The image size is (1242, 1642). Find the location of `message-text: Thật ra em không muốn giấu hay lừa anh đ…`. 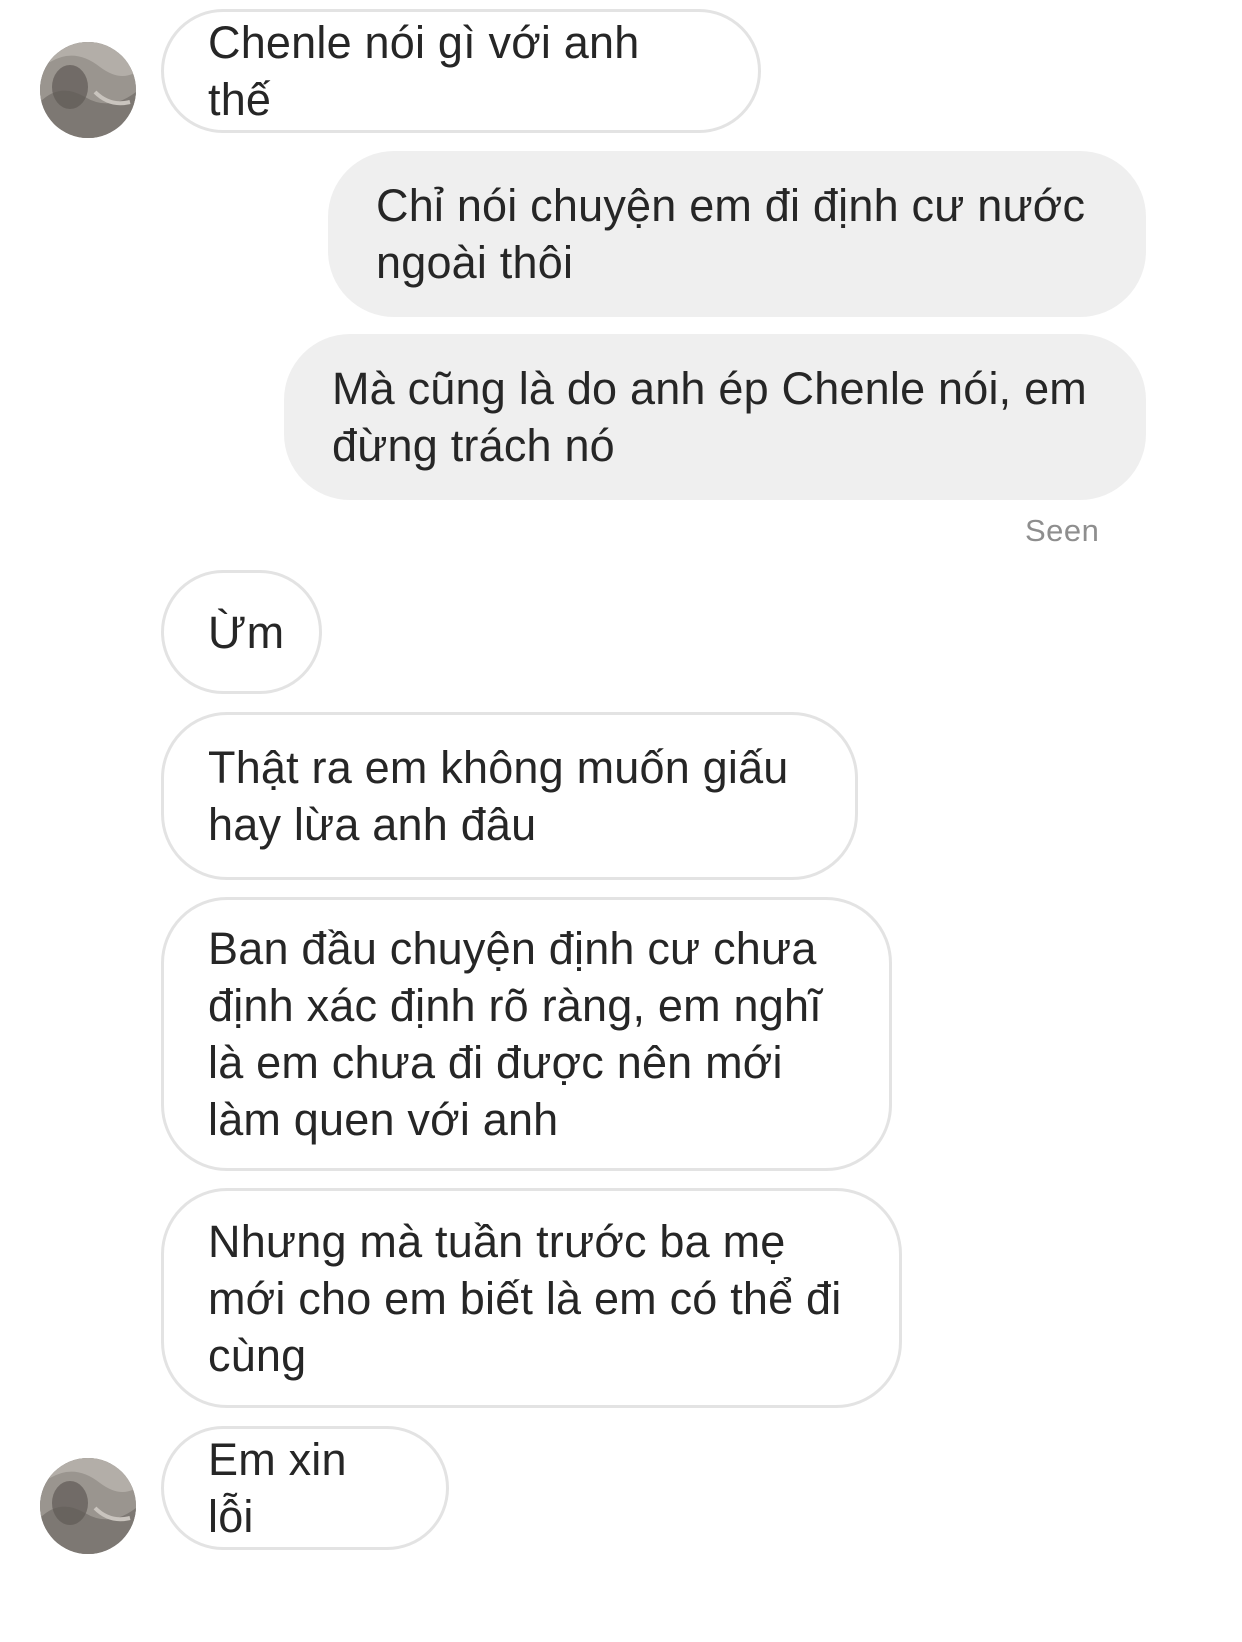

message-text: Thật ra em không muốn giấu hay lừa anh đ… is located at coordinates (498, 796).